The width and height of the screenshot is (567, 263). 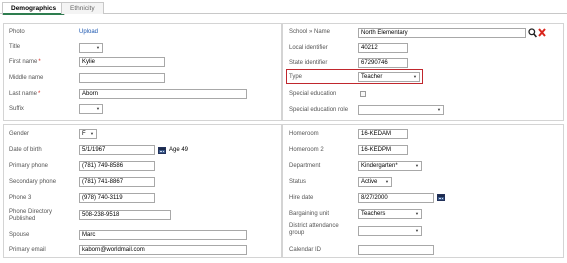 What do you see at coordinates (442, 33) in the screenshot?
I see `school-name-field: North Elementary` at bounding box center [442, 33].